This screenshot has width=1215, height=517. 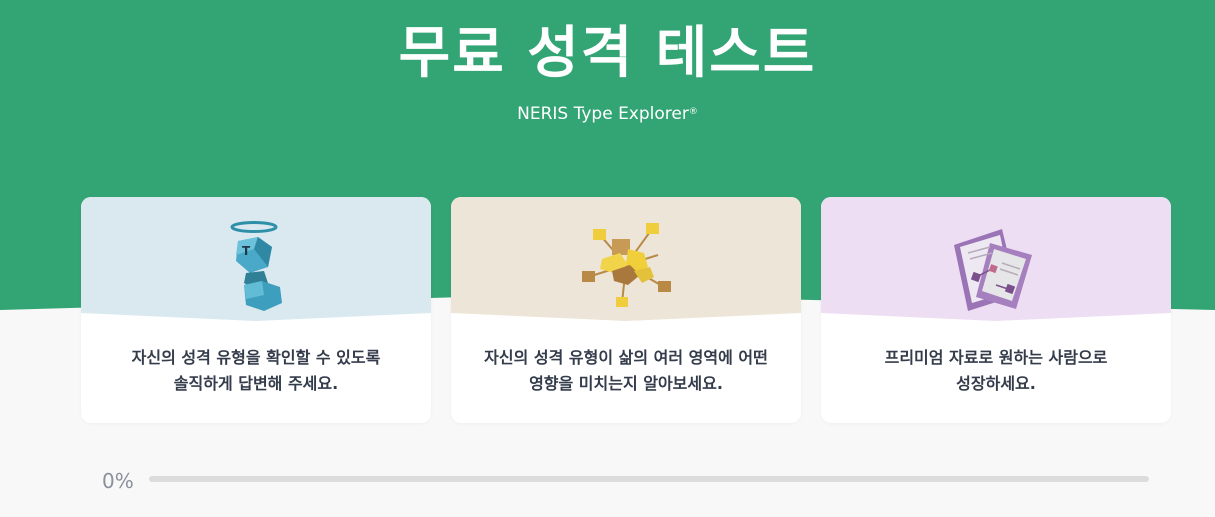 What do you see at coordinates (607, 53) in the screenshot?
I see `page-title: 무료 성격 테스트` at bounding box center [607, 53].